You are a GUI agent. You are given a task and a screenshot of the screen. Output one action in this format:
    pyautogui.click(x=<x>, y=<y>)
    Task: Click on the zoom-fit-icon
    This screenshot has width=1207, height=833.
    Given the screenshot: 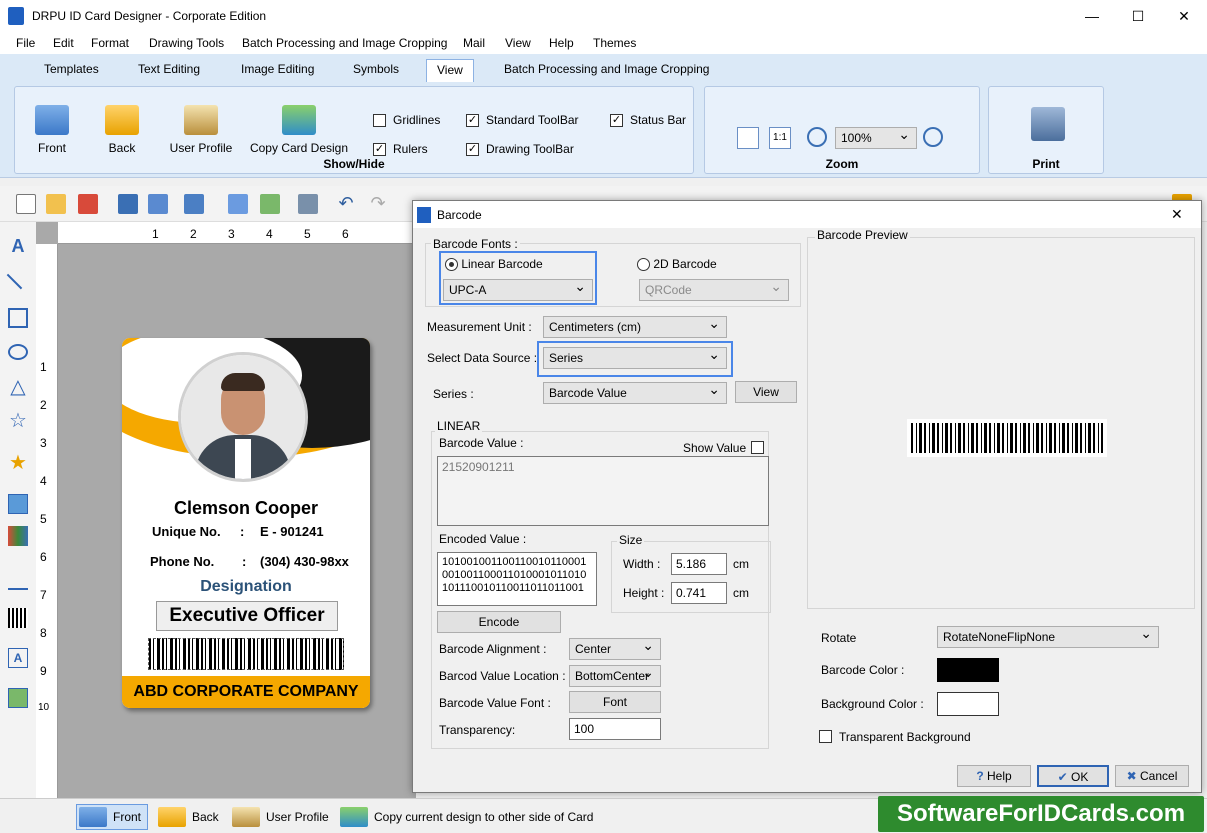 What is the action you would take?
    pyautogui.click(x=748, y=138)
    